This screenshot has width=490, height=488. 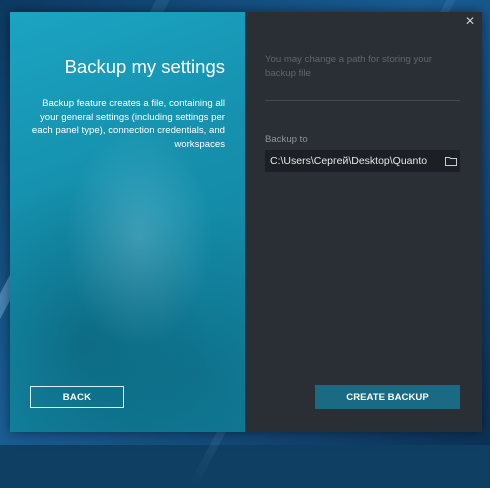 I want to click on back-button: BACK, so click(x=77, y=397).